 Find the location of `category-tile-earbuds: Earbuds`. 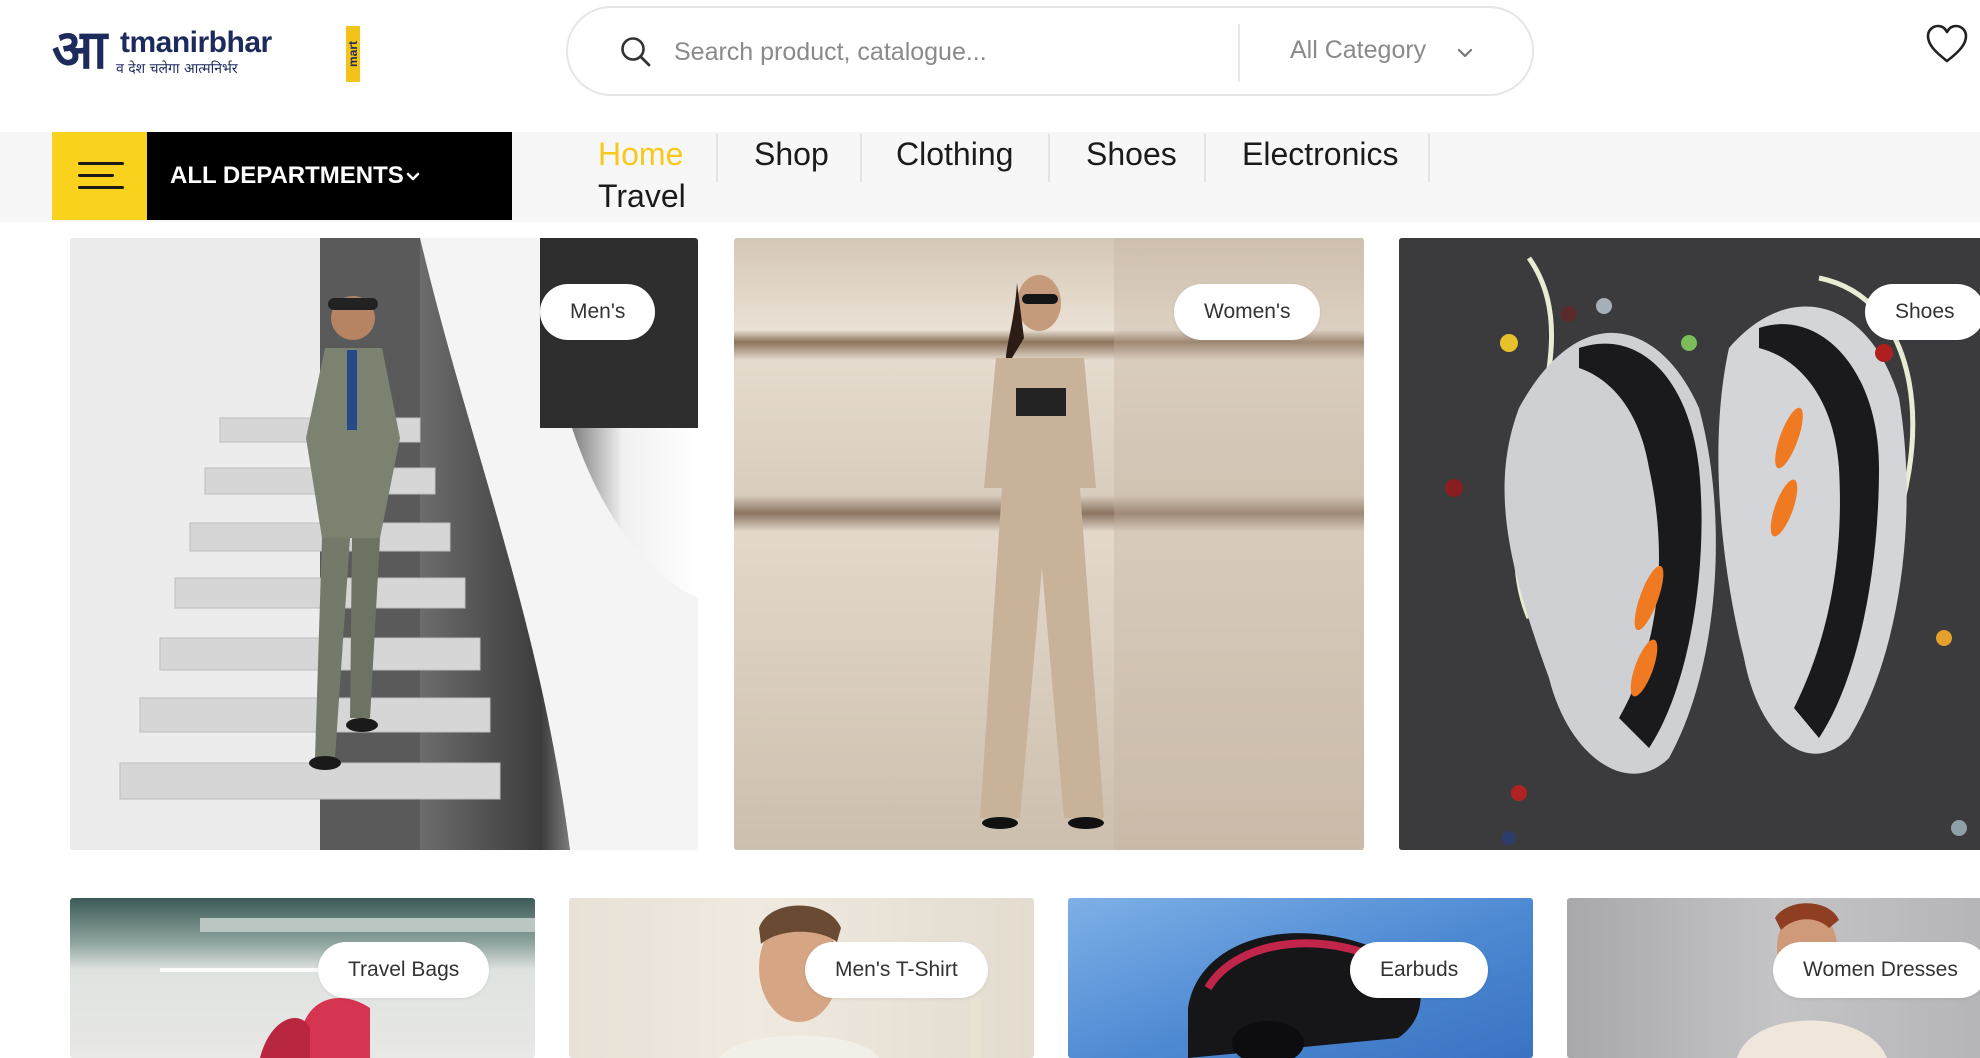

category-tile-earbuds: Earbuds is located at coordinates (1300, 978).